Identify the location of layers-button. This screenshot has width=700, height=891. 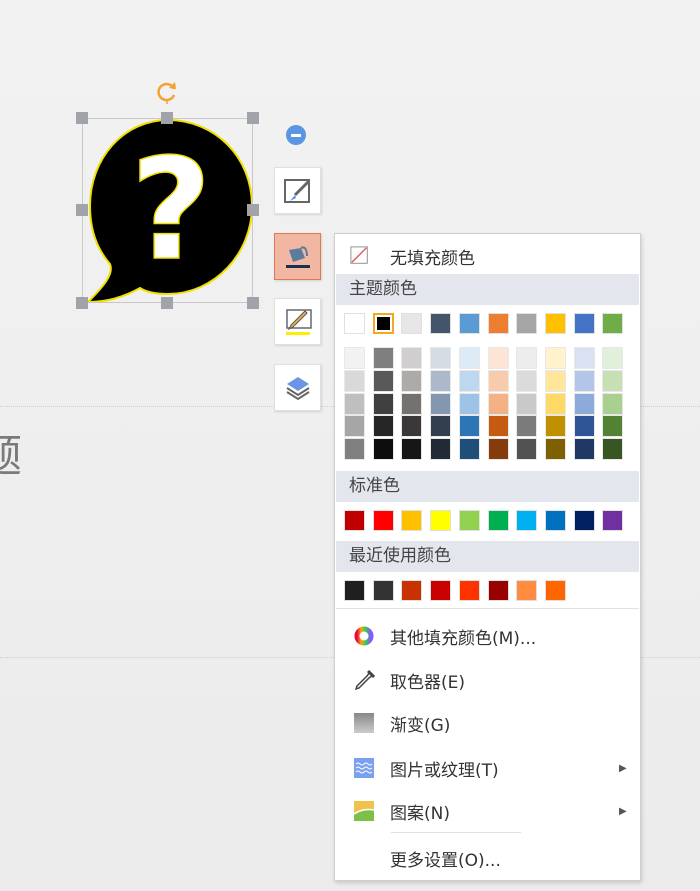
(297, 387).